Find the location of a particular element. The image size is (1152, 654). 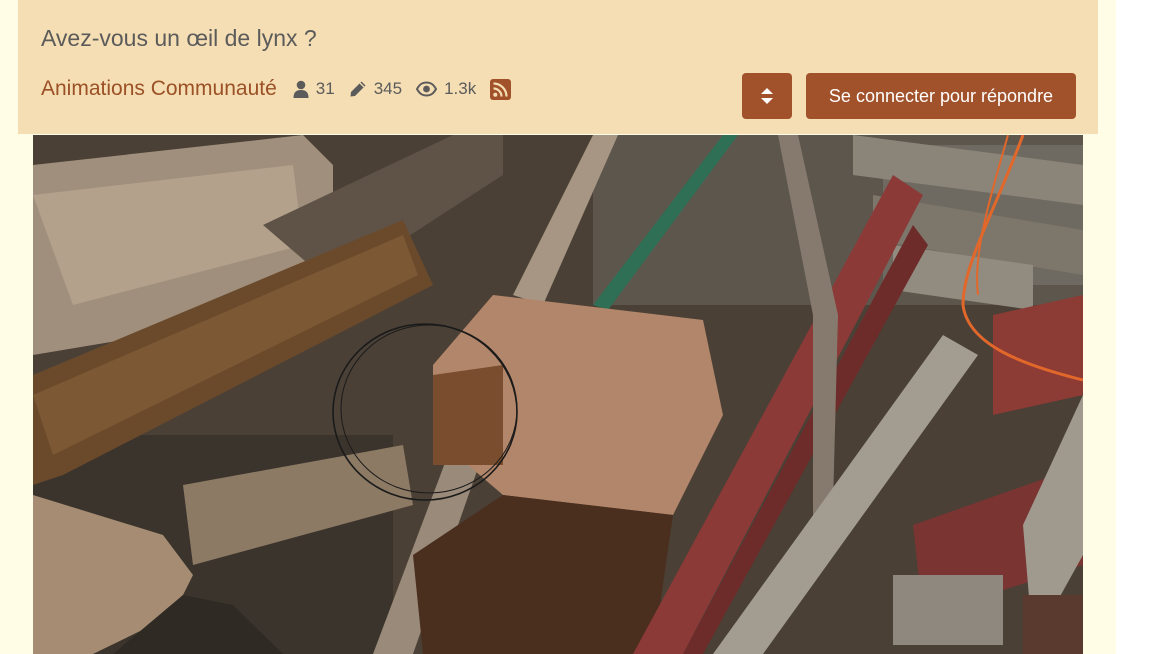

eye-icon is located at coordinates (427, 89).